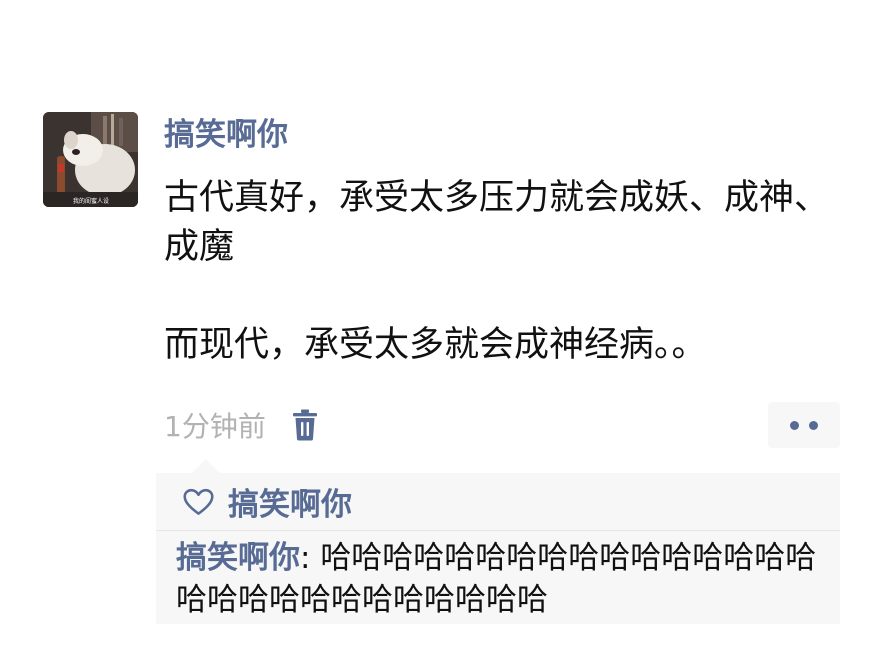 The height and width of the screenshot is (656, 885). What do you see at coordinates (497, 222) in the screenshot?
I see `post-text-line-1: 古代真好，承受太多压力就会成妖、成神、成魔` at bounding box center [497, 222].